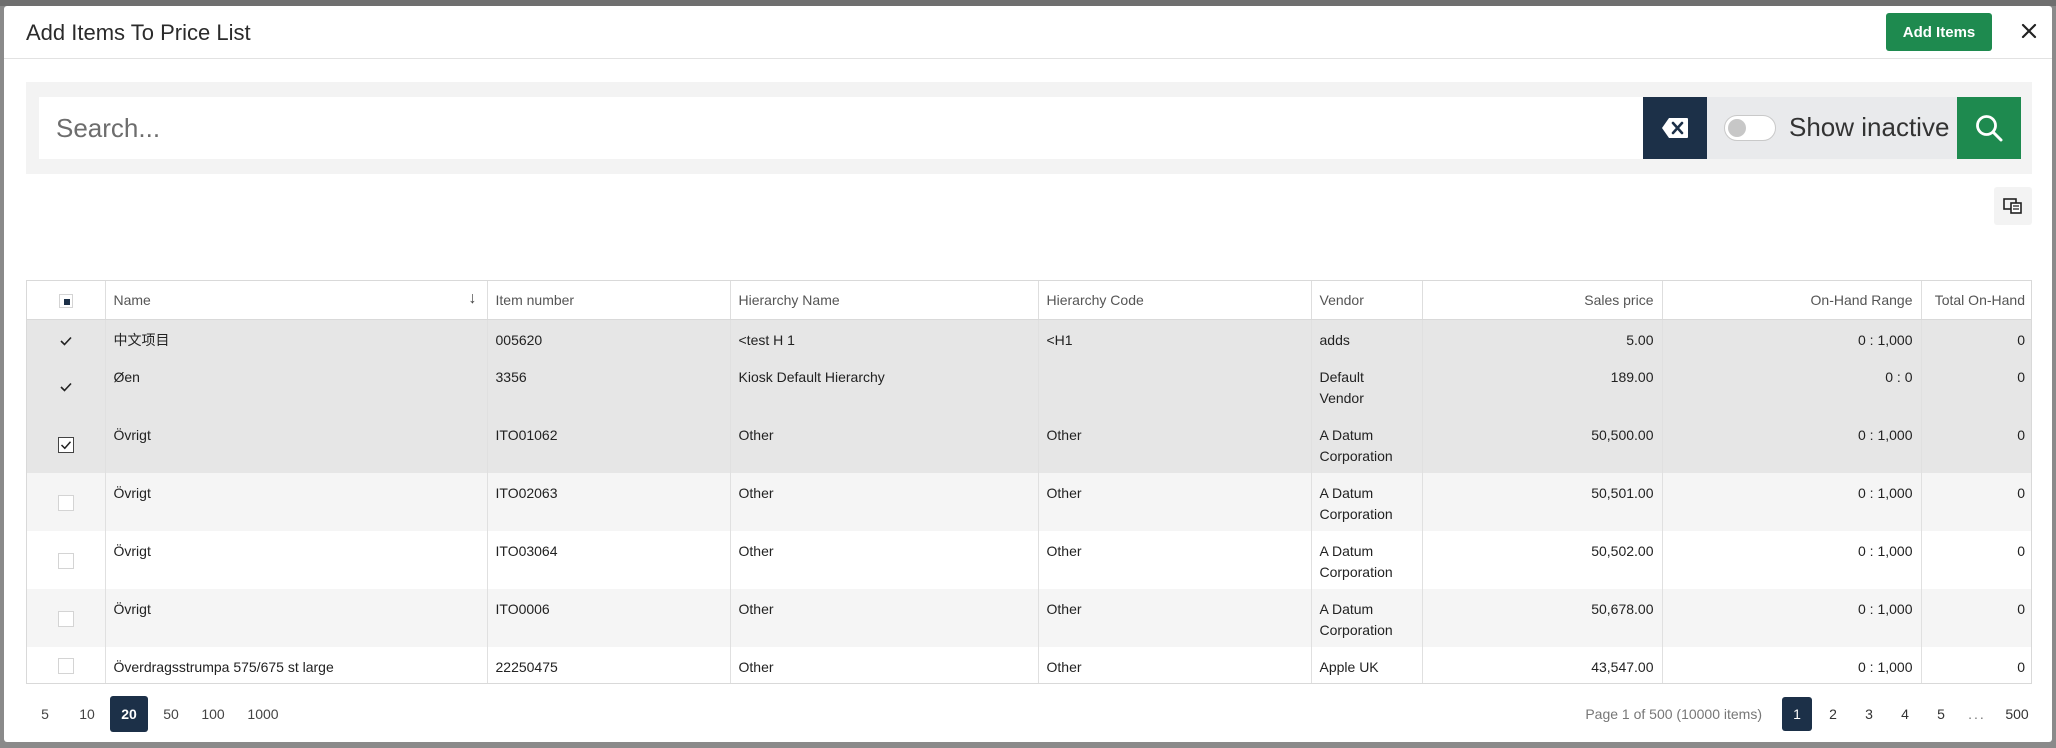 The image size is (2056, 748). I want to click on page-size-100: 100, so click(213, 714).